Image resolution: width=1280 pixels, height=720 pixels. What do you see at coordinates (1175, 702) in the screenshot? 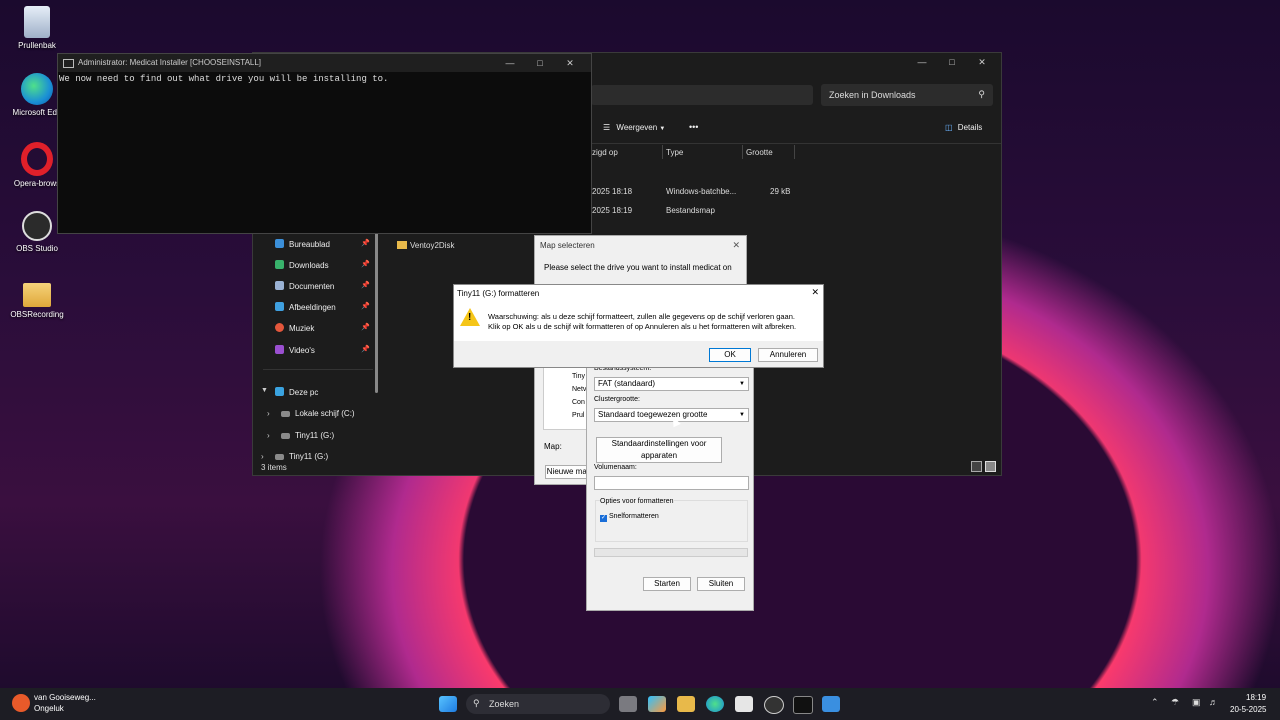
I see `network-icon: ☂` at bounding box center [1175, 702].